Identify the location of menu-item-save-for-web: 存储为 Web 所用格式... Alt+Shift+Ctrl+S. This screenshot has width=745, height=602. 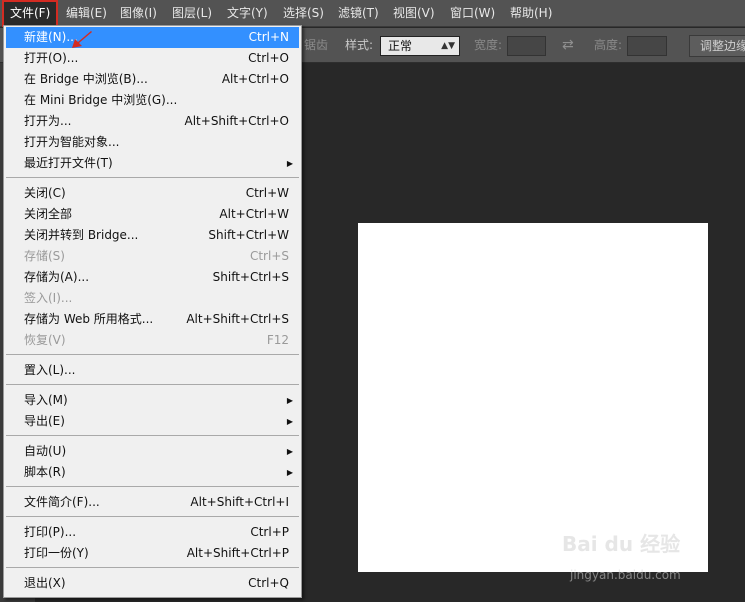
(152, 319).